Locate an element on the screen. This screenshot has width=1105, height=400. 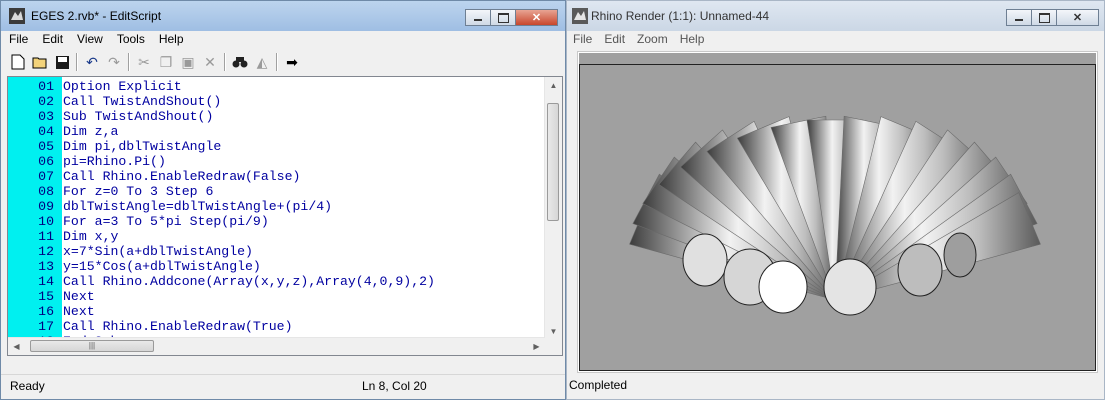
open-folder-icon is located at coordinates (40, 62).